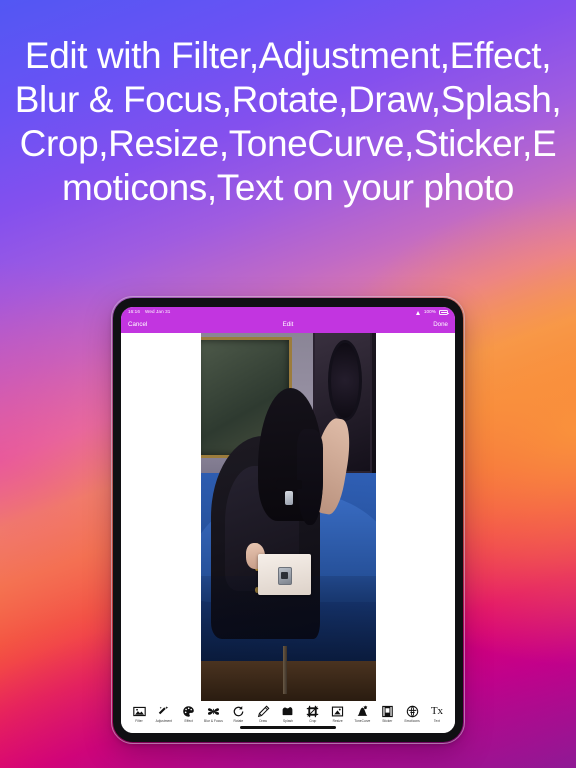 Image resolution: width=576 pixels, height=768 pixels. I want to click on palette-icon, so click(188, 711).